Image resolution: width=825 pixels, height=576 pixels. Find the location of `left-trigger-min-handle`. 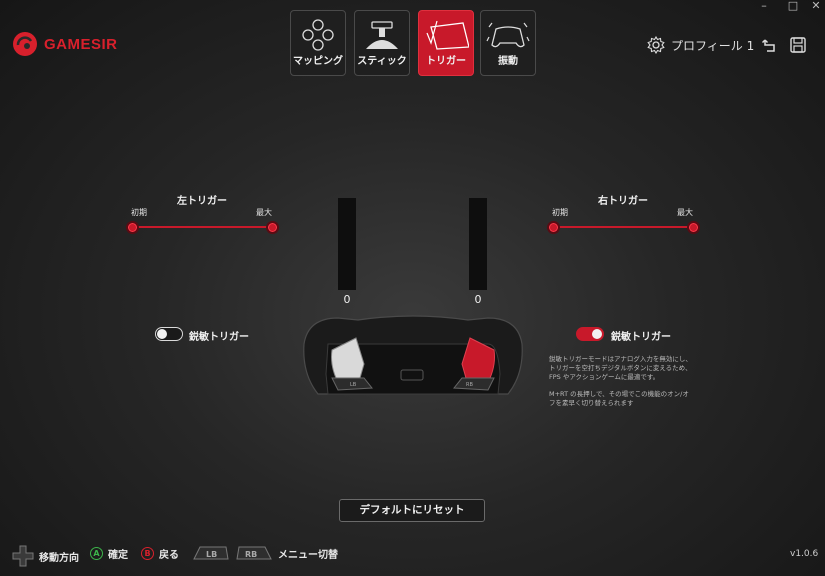

left-trigger-min-handle is located at coordinates (132, 227).